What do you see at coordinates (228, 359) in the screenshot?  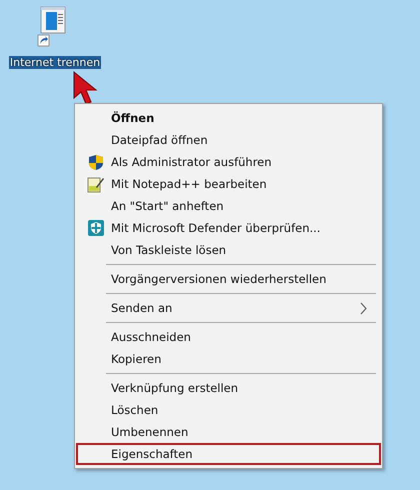 I see `menu-item: Kopieren` at bounding box center [228, 359].